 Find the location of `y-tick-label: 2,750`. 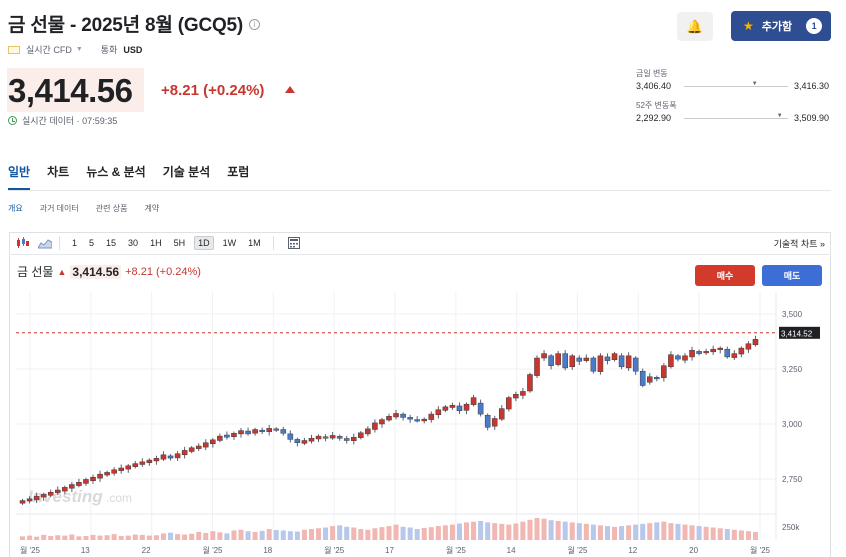

y-tick-label: 2,750 is located at coordinates (792, 479).